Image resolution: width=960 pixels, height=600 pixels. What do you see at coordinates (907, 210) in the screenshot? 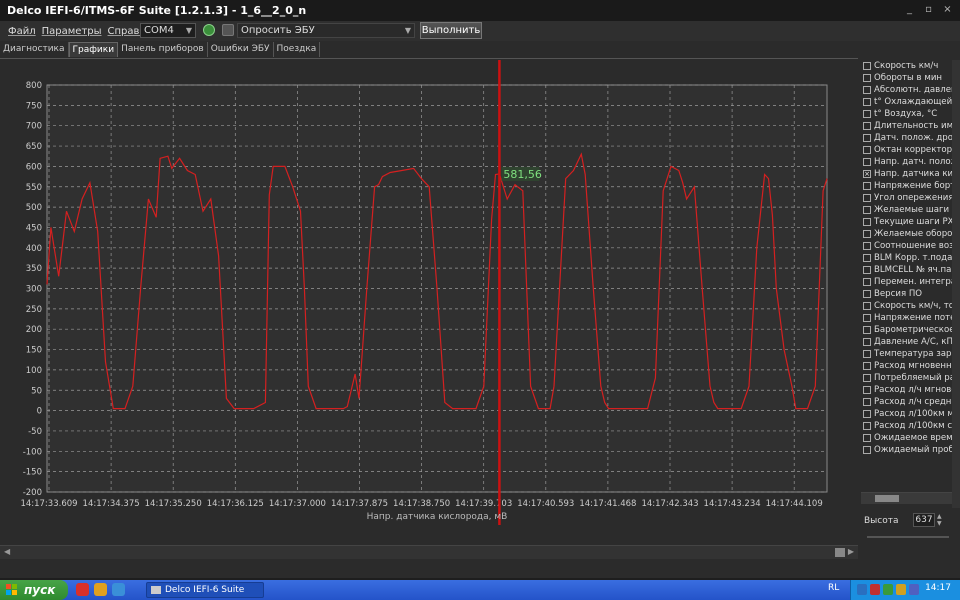
I see `parameter-item: Желаемые шаги РХХ` at bounding box center [907, 210].